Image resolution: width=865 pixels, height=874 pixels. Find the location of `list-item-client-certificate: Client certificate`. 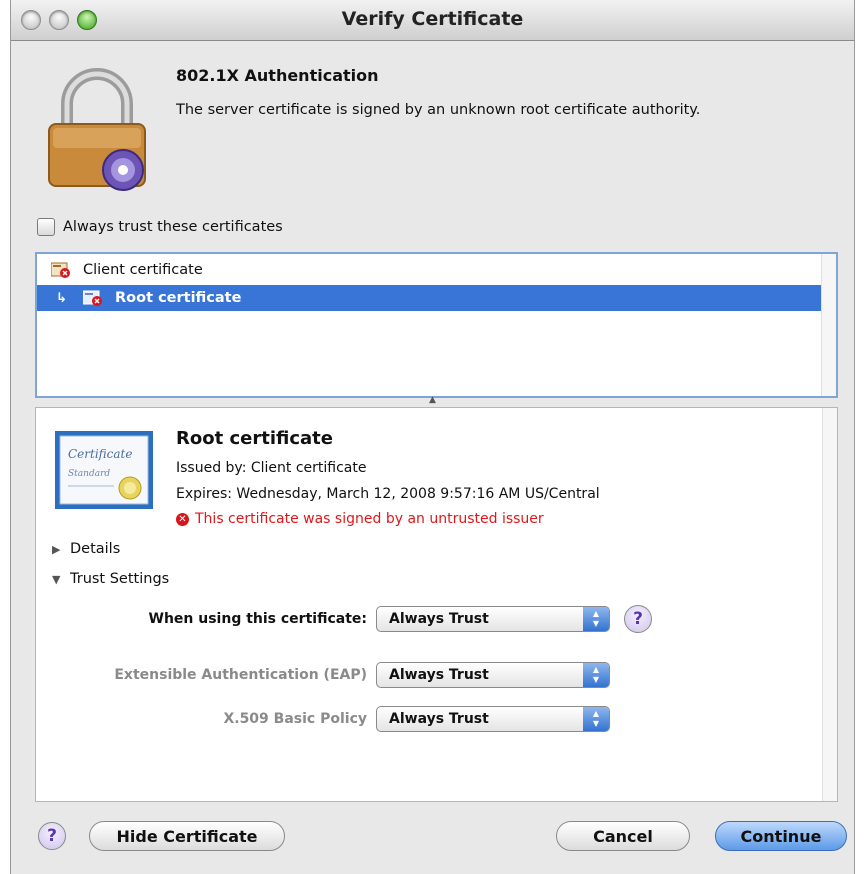

list-item-client-certificate: Client certificate is located at coordinates (430, 270).